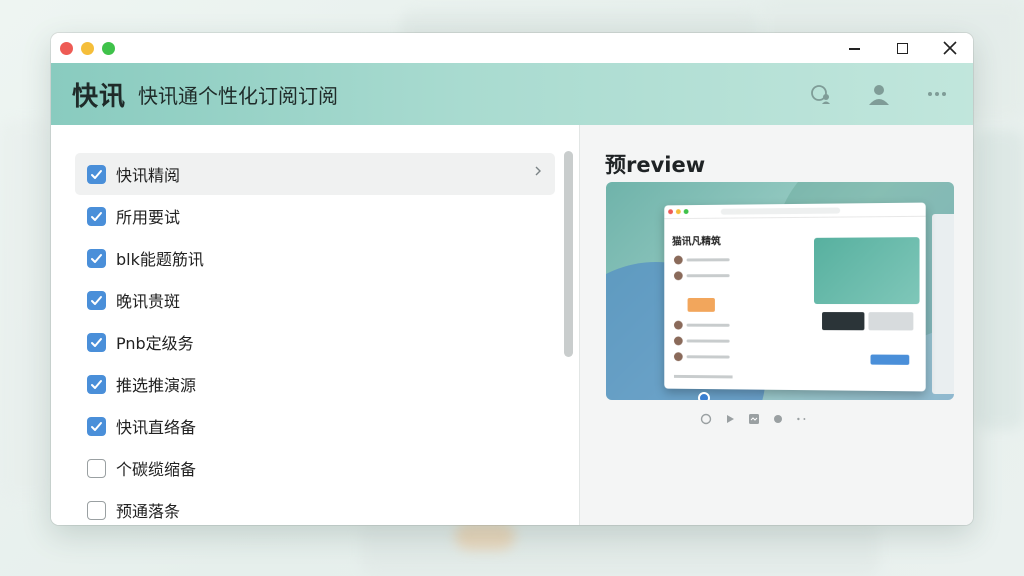  Describe the element at coordinates (66, 48) in the screenshot. I see `close-dot` at that location.